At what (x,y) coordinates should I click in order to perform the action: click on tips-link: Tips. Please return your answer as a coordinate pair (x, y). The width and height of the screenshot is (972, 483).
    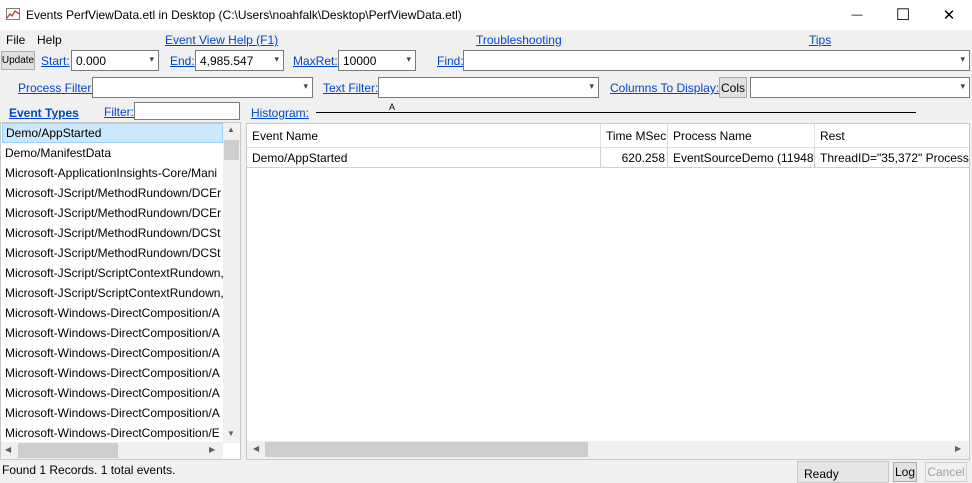
    Looking at the image, I should click on (820, 40).